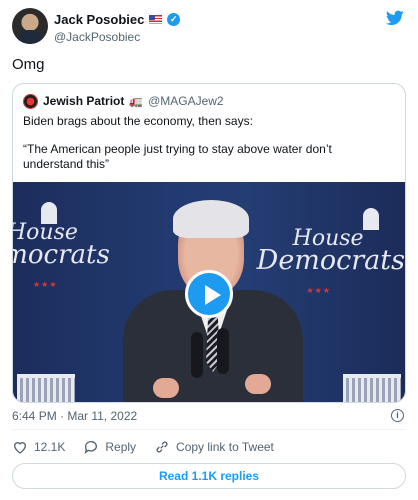 This screenshot has width=418, height=500. Describe the element at coordinates (371, 219) in the screenshot. I see `capitol-dome-right` at that location.